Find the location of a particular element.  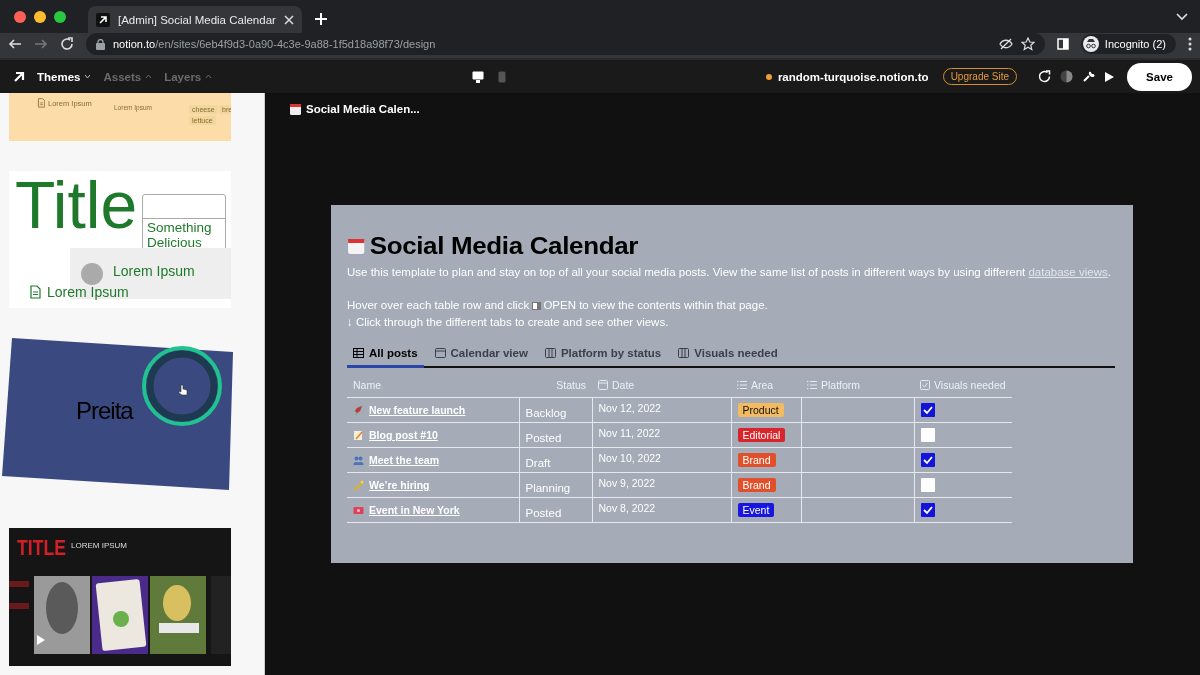

maximize-window-icon is located at coordinates (60, 16).